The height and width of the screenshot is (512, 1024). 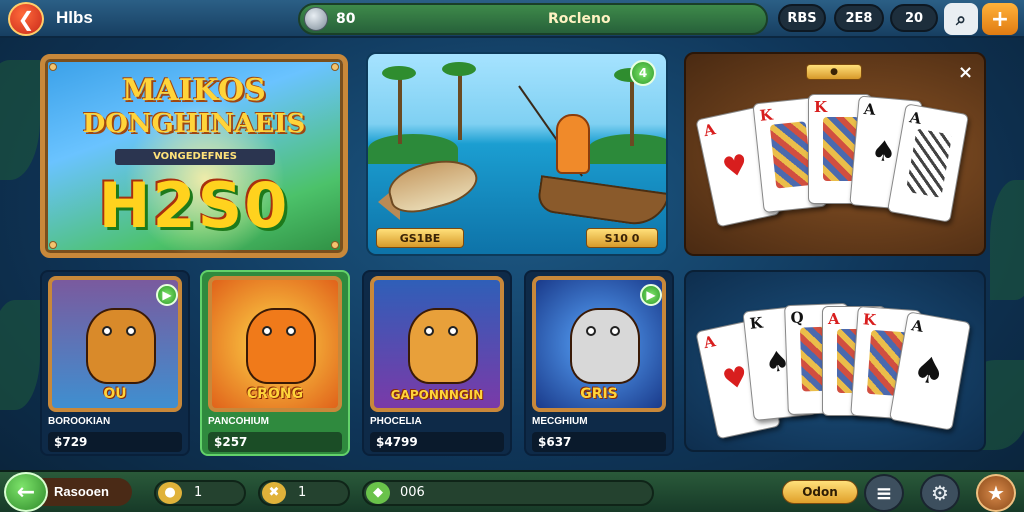 I want to click on counter-pill-1: ● 1, so click(x=200, y=493).